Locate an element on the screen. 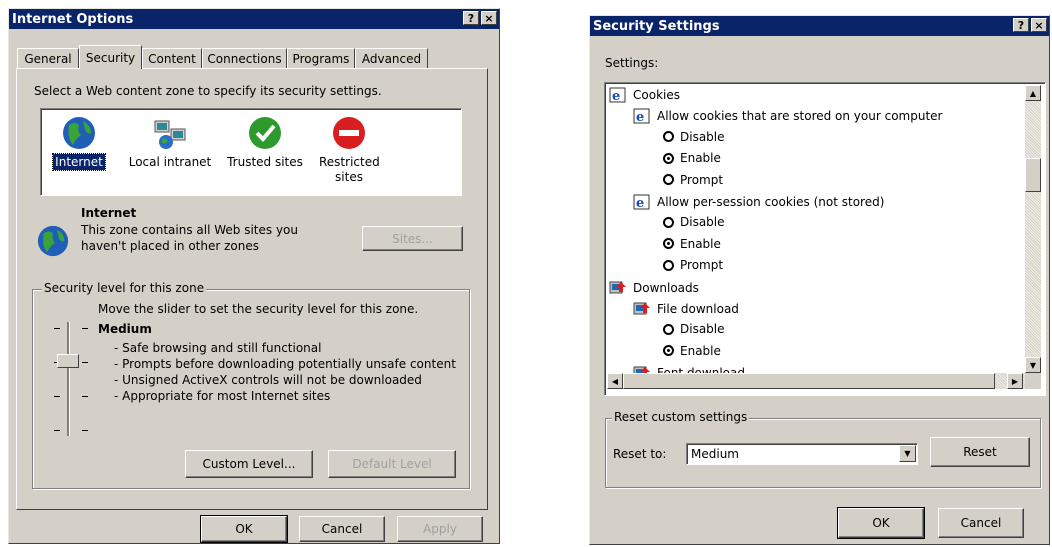 The width and height of the screenshot is (1052, 547). security-level-name: Medium is located at coordinates (125, 329).